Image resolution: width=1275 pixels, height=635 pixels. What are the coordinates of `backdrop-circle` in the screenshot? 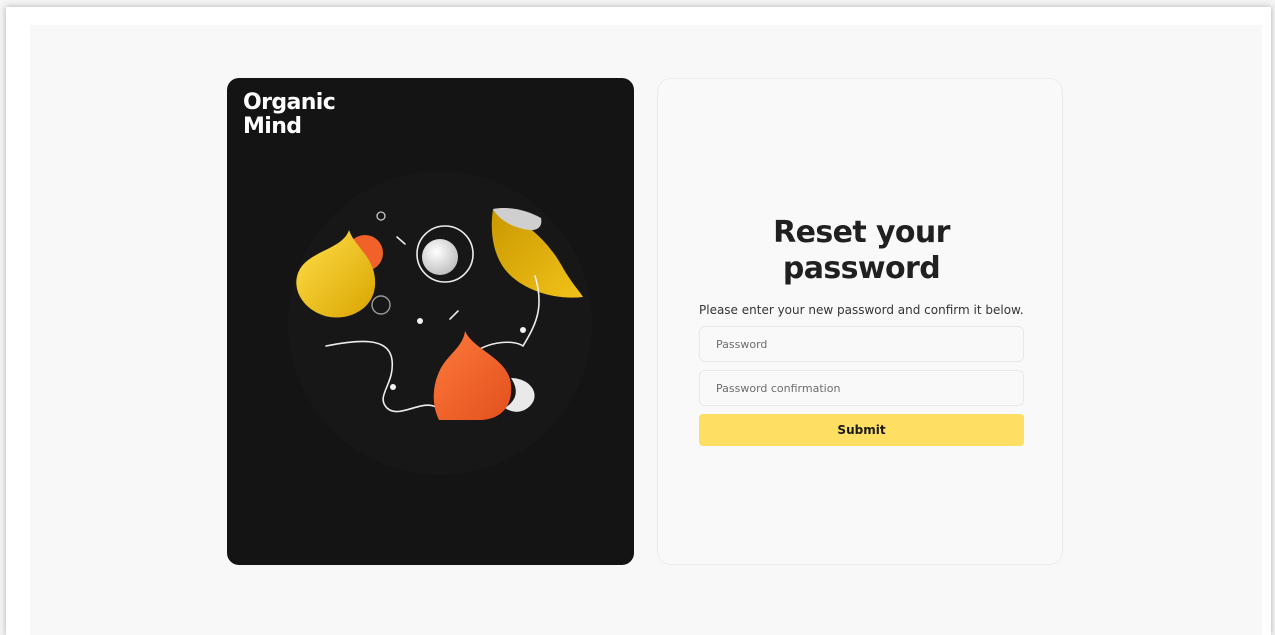 It's located at (440, 323).